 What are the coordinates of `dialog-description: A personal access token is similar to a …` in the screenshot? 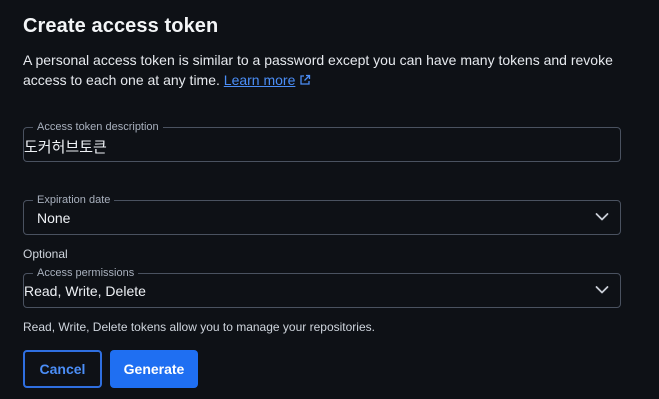 It's located at (323, 70).